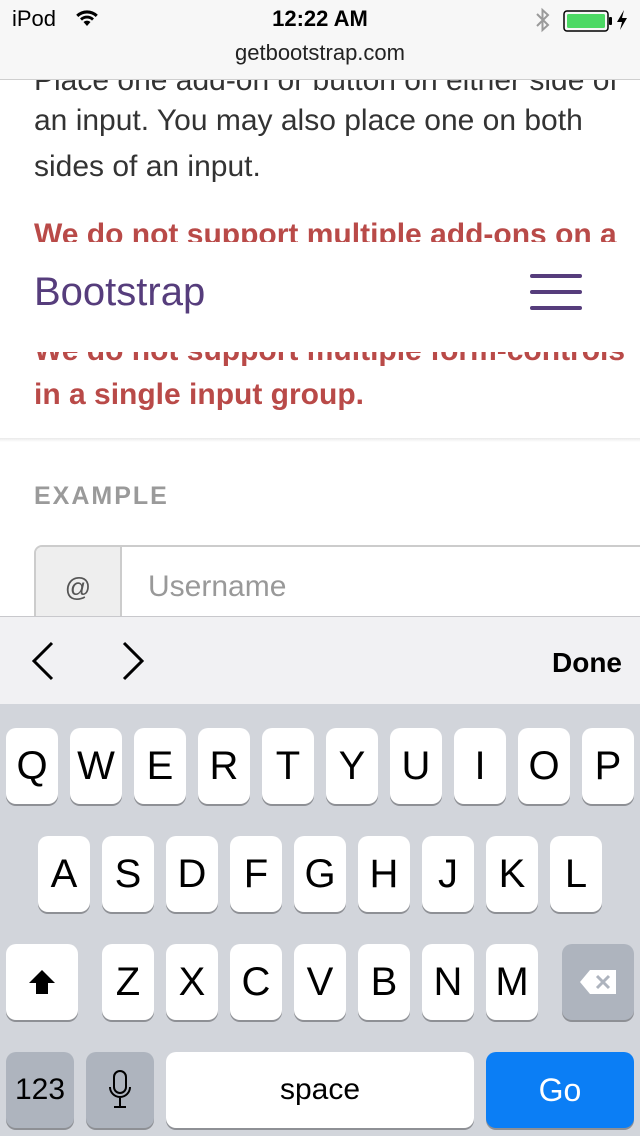  What do you see at coordinates (119, 292) in the screenshot?
I see `brand-logo: Bootstrap` at bounding box center [119, 292].